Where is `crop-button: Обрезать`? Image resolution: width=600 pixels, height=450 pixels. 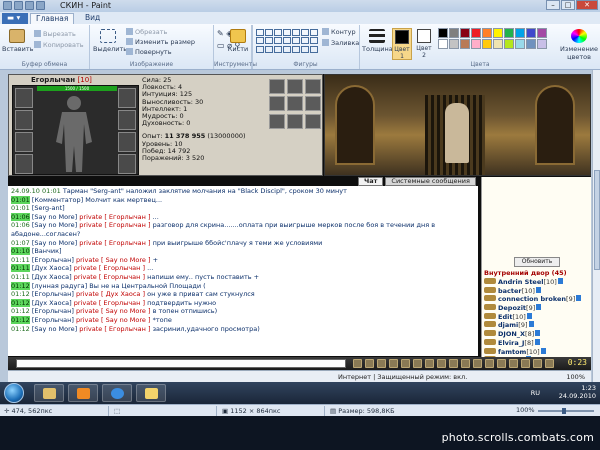 crop-button: Обрезать is located at coordinates (146, 32).